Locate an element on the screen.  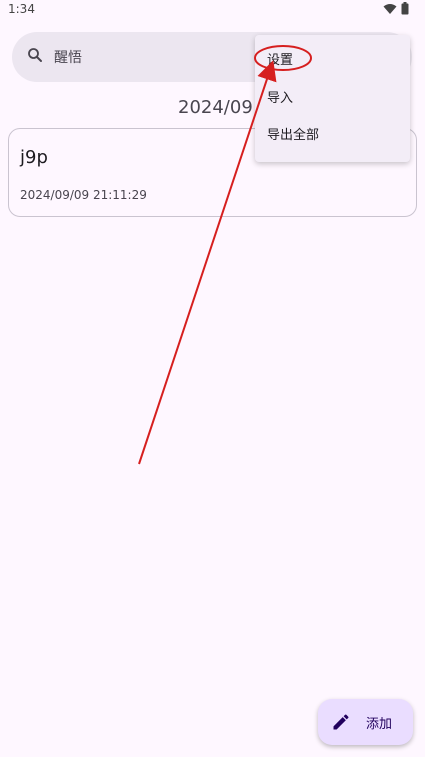
menu-item-import: 导入 is located at coordinates (332, 99).